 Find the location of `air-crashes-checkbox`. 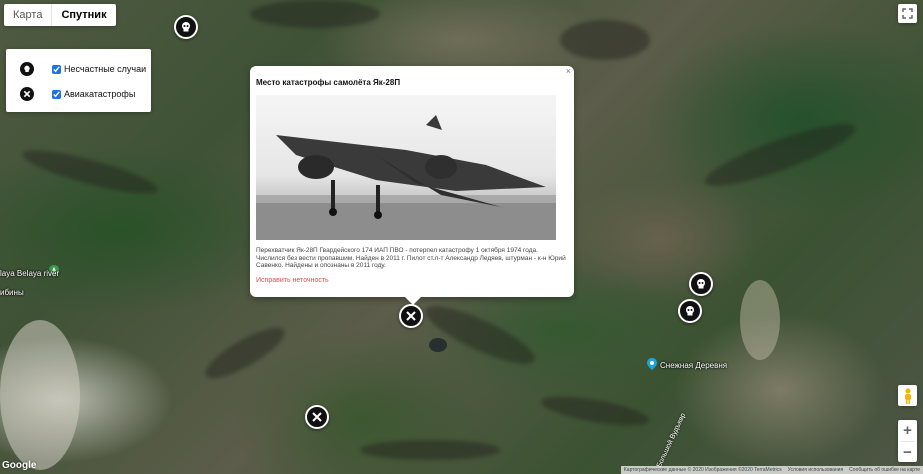

air-crashes-checkbox is located at coordinates (56, 94).